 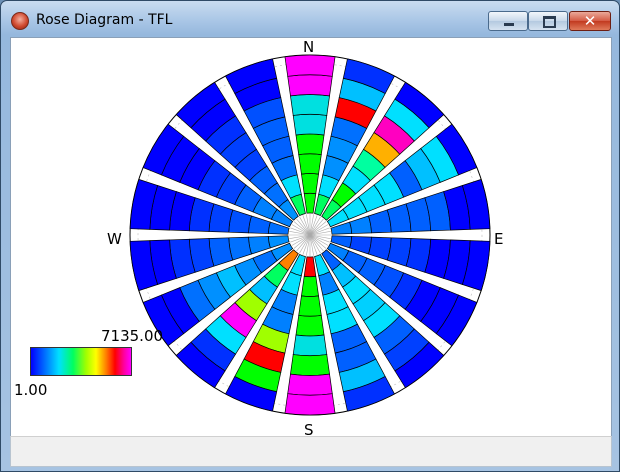 I want to click on color-scale-legend, so click(x=81, y=361).